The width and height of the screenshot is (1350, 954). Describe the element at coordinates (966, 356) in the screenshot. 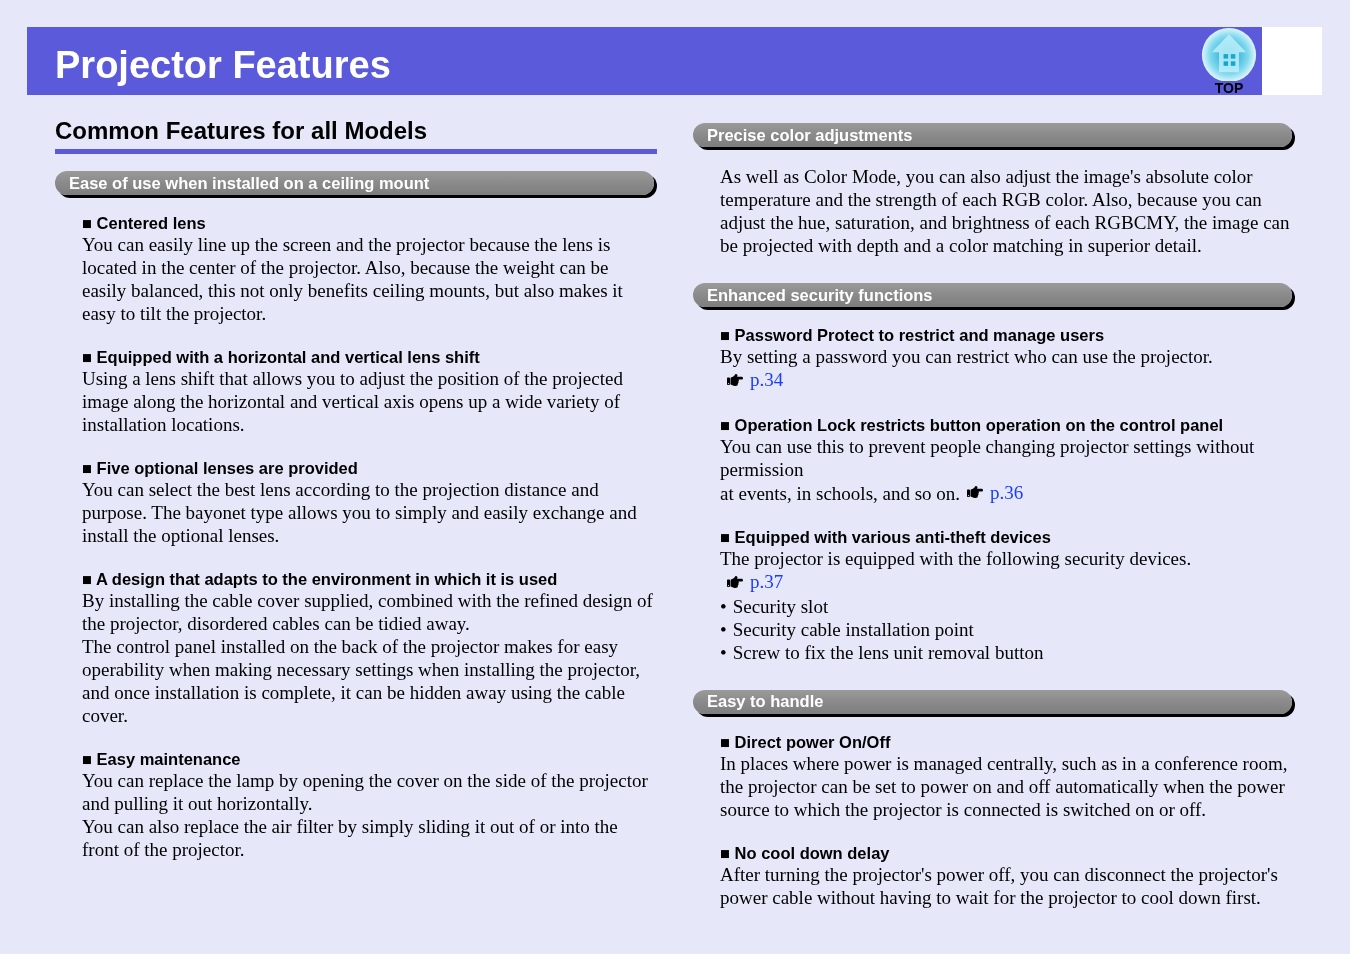

I see `body-text: By setting a password you can restrict who can use the projector.` at that location.